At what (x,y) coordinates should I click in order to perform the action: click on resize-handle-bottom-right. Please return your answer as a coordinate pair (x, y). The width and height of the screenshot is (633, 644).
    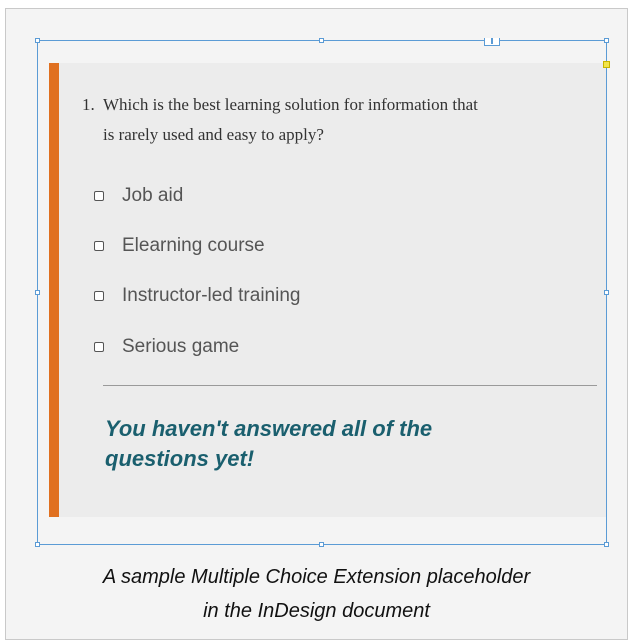
    Looking at the image, I should click on (606, 544).